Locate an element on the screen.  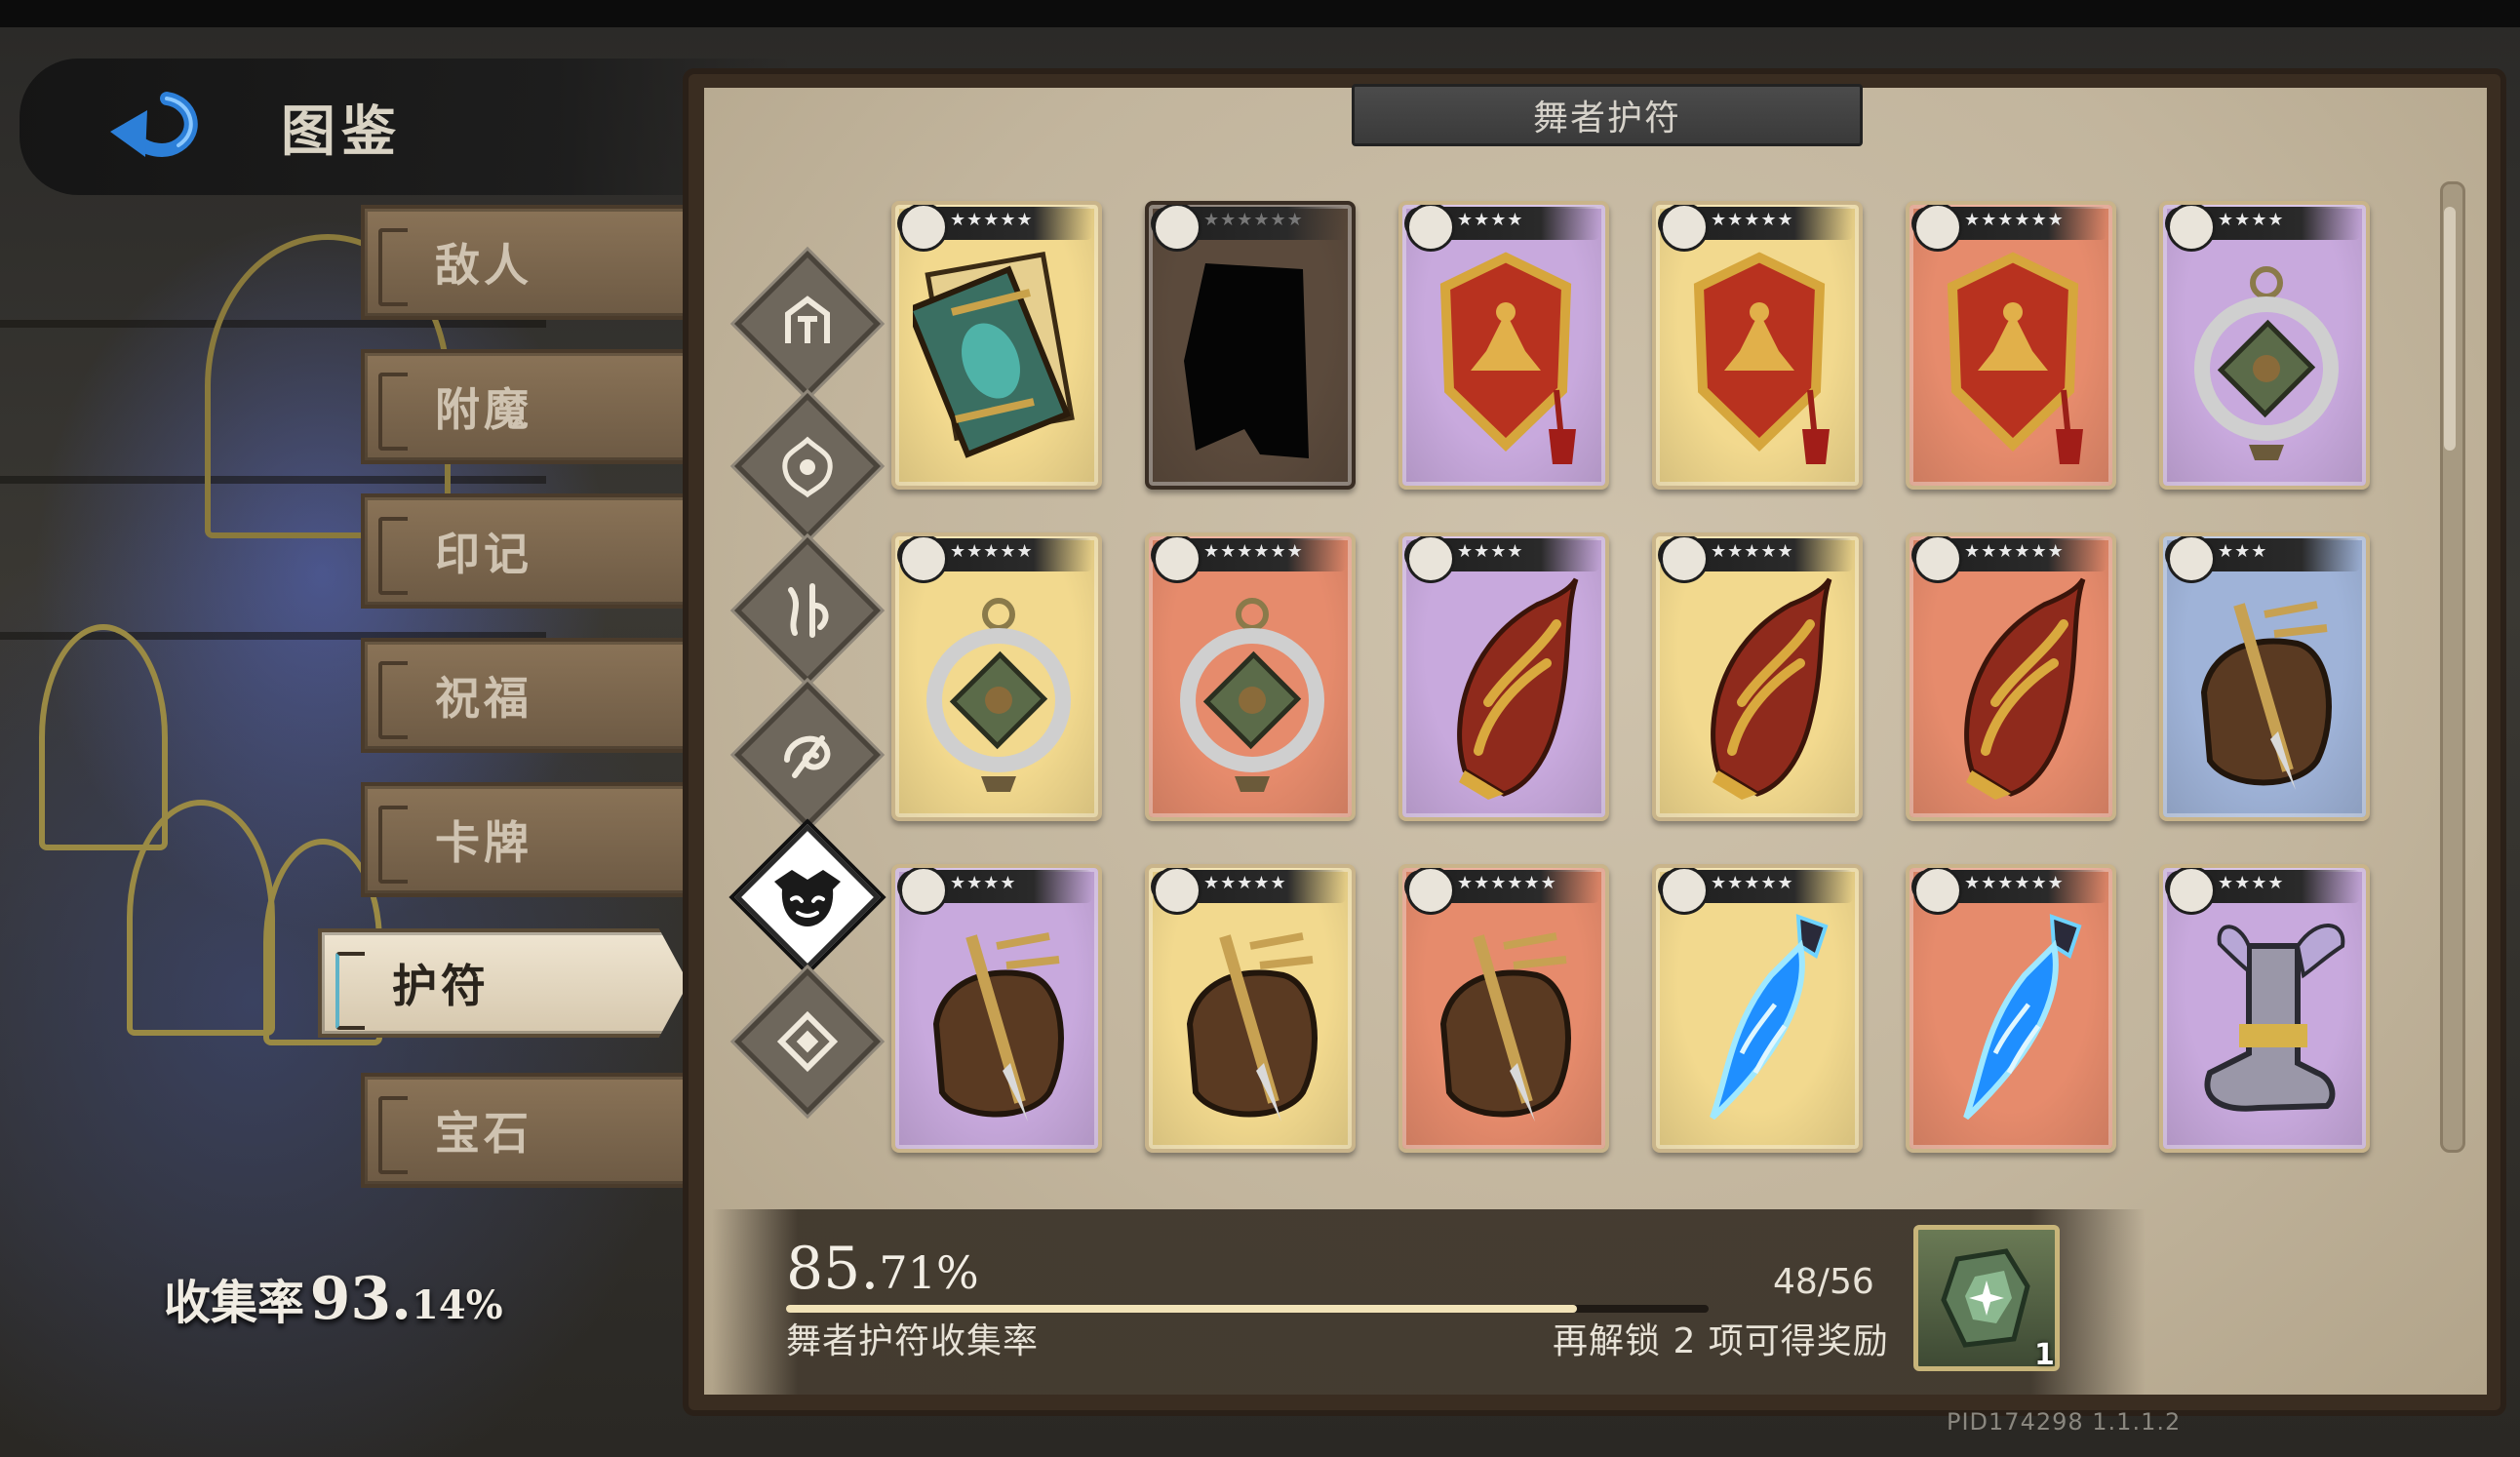
progress-count: 48/56 is located at coordinates (1823, 1282).